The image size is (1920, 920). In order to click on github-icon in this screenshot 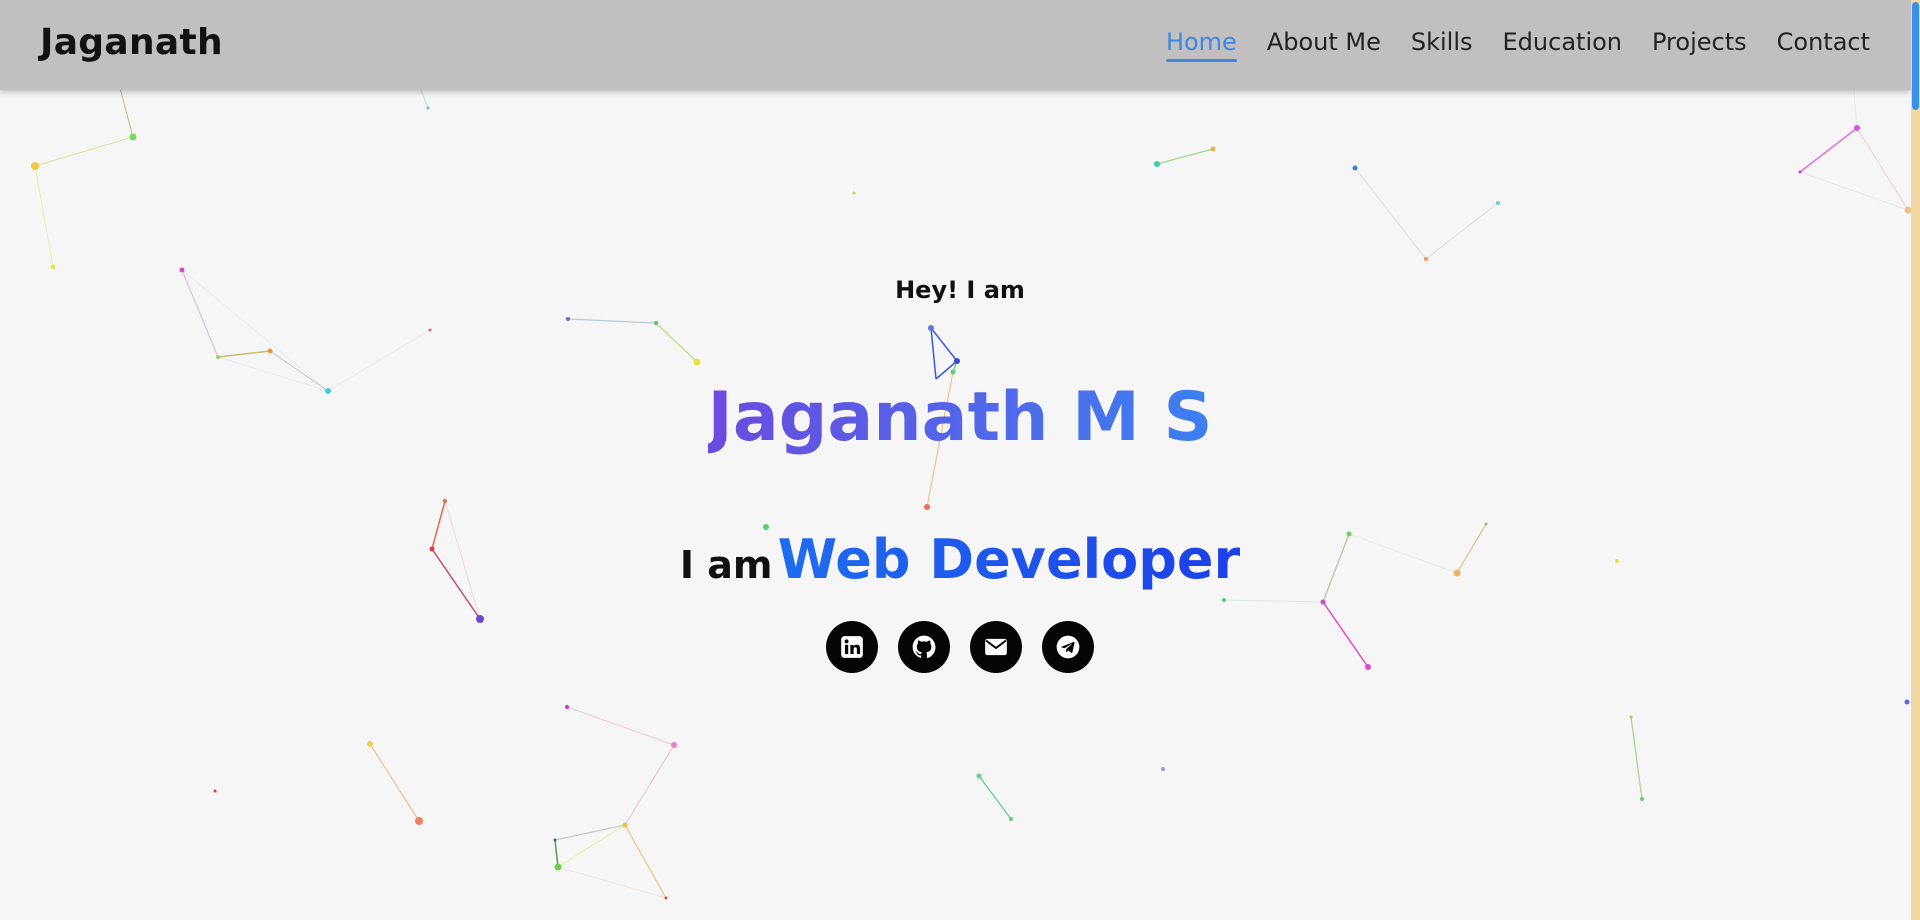, I will do `click(924, 647)`.